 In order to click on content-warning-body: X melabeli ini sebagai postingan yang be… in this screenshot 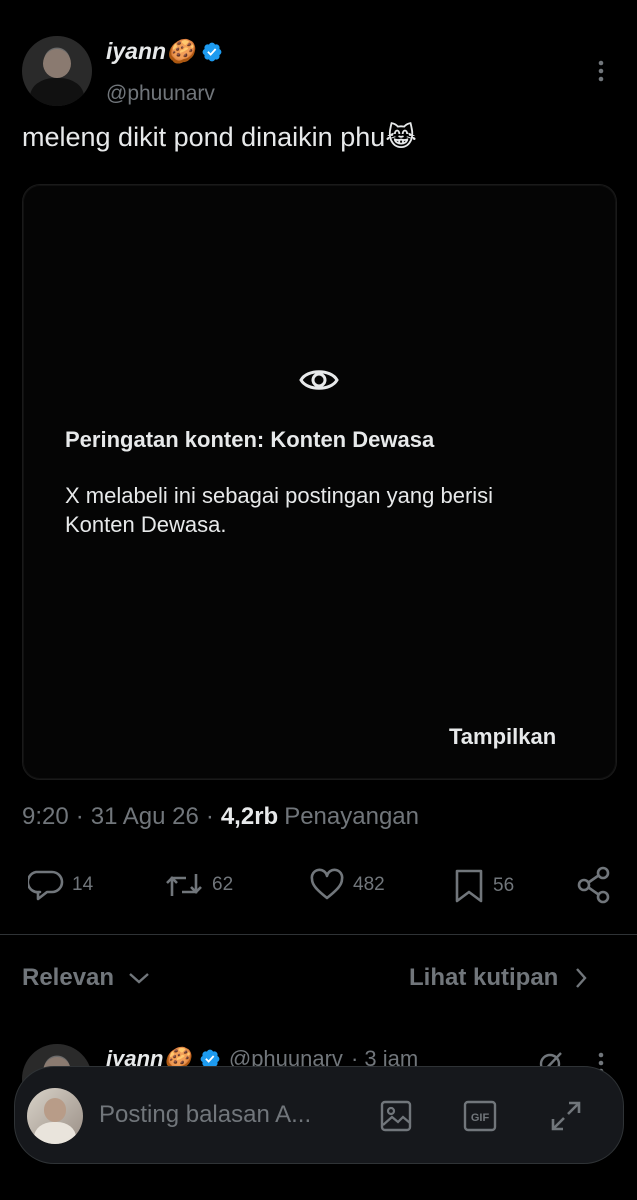, I will do `click(279, 510)`.